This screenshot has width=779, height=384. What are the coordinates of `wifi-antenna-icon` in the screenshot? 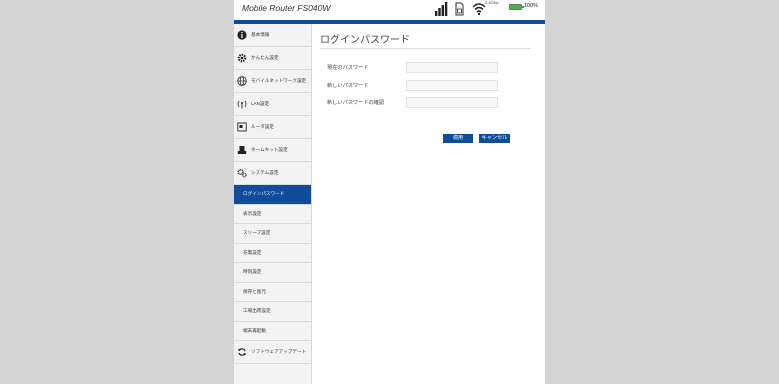 It's located at (242, 104).